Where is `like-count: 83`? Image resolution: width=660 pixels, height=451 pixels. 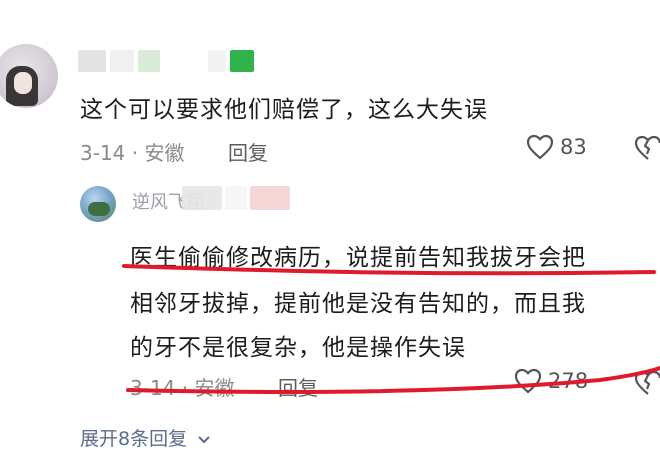
like-count: 83 is located at coordinates (573, 147).